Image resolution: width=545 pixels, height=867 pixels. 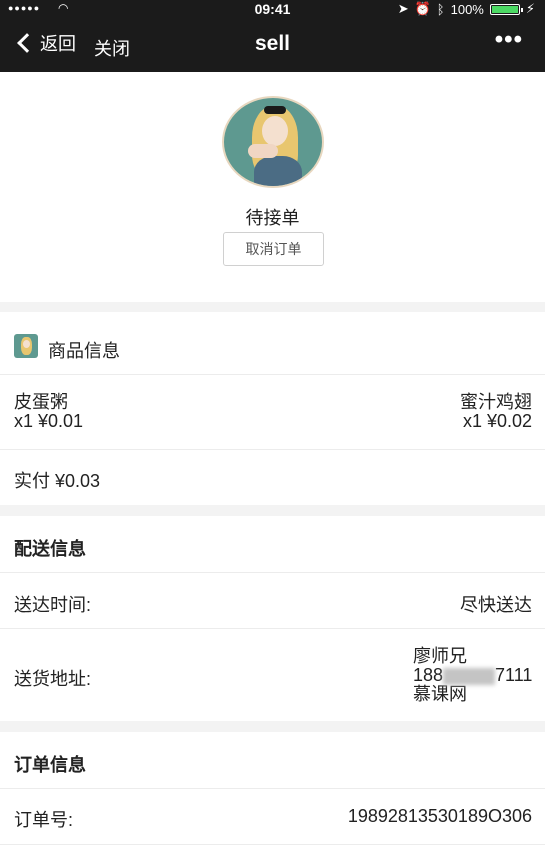 I want to click on total-paid: 实付 ¥0.03, so click(x=57, y=481).